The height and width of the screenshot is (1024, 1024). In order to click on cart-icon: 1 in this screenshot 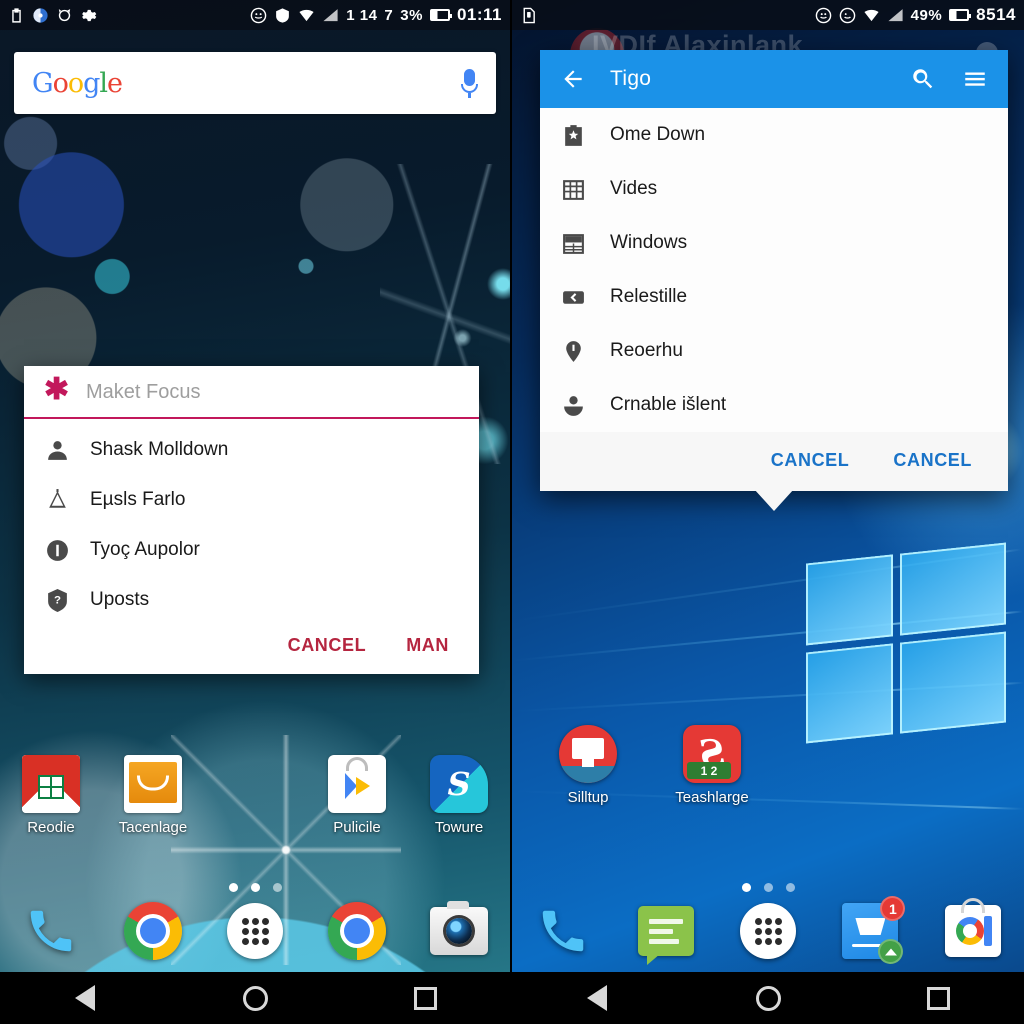, I will do `click(874, 930)`.